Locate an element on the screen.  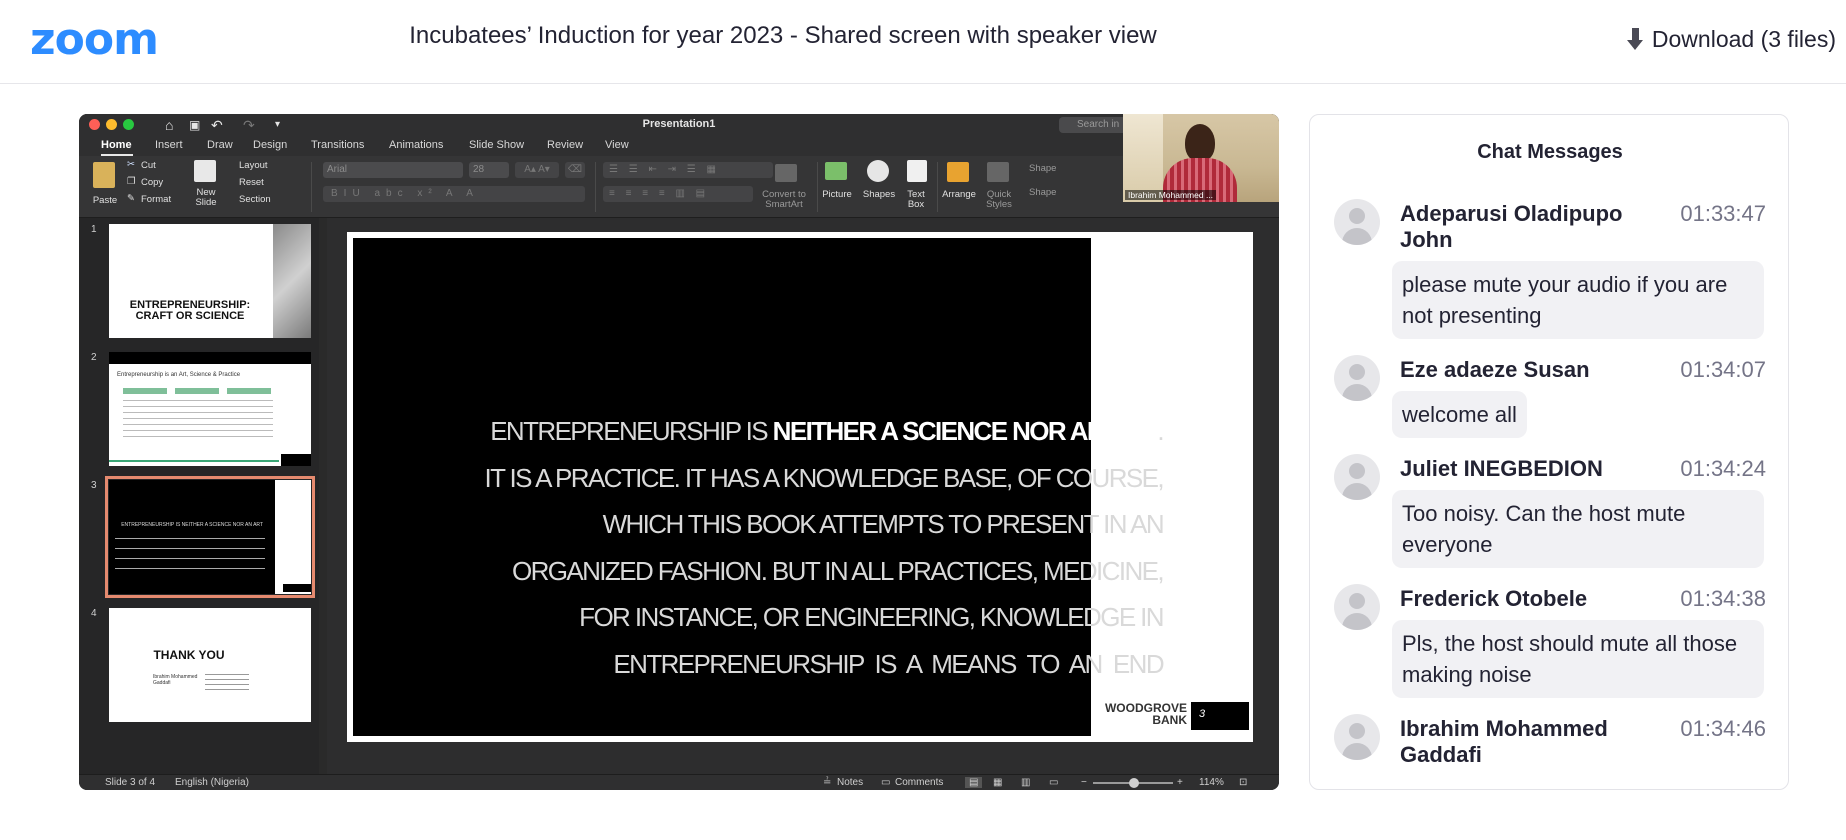
new-slide-icon is located at coordinates (205, 171).